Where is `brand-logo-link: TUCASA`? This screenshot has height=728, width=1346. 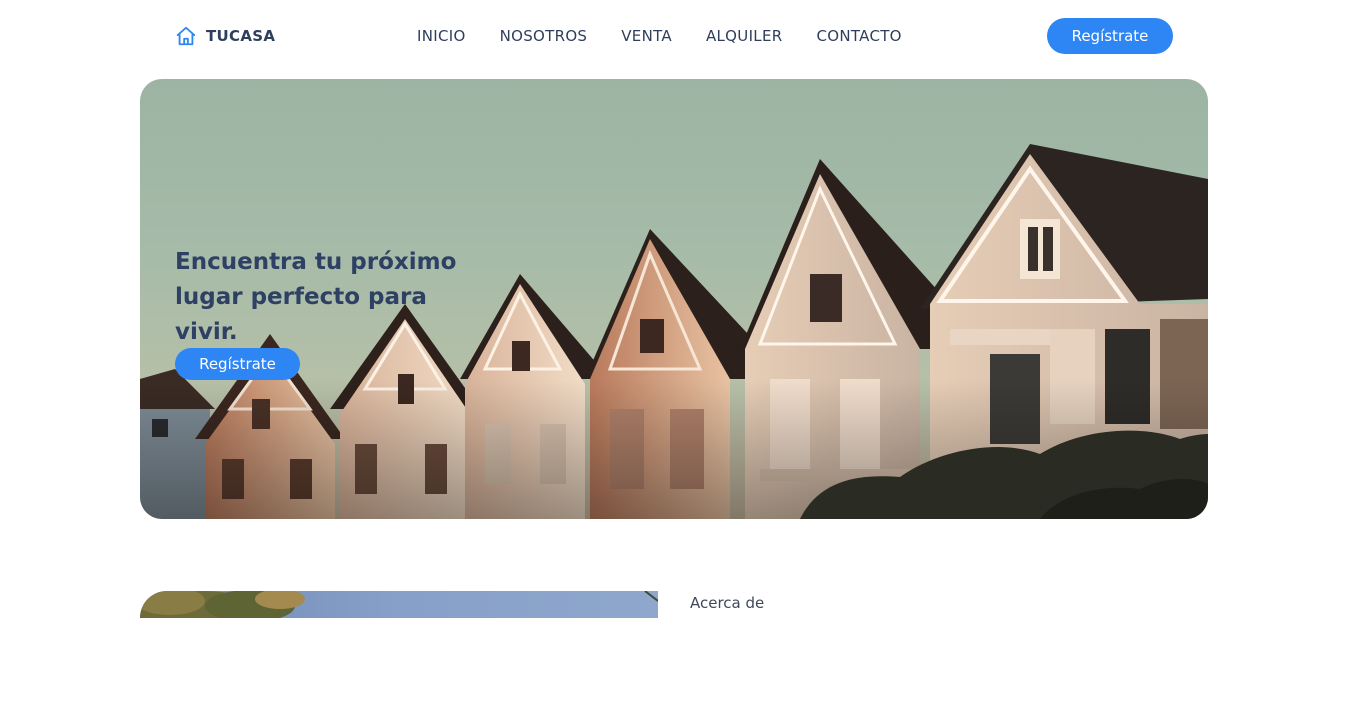 brand-logo-link: TUCASA is located at coordinates (225, 36).